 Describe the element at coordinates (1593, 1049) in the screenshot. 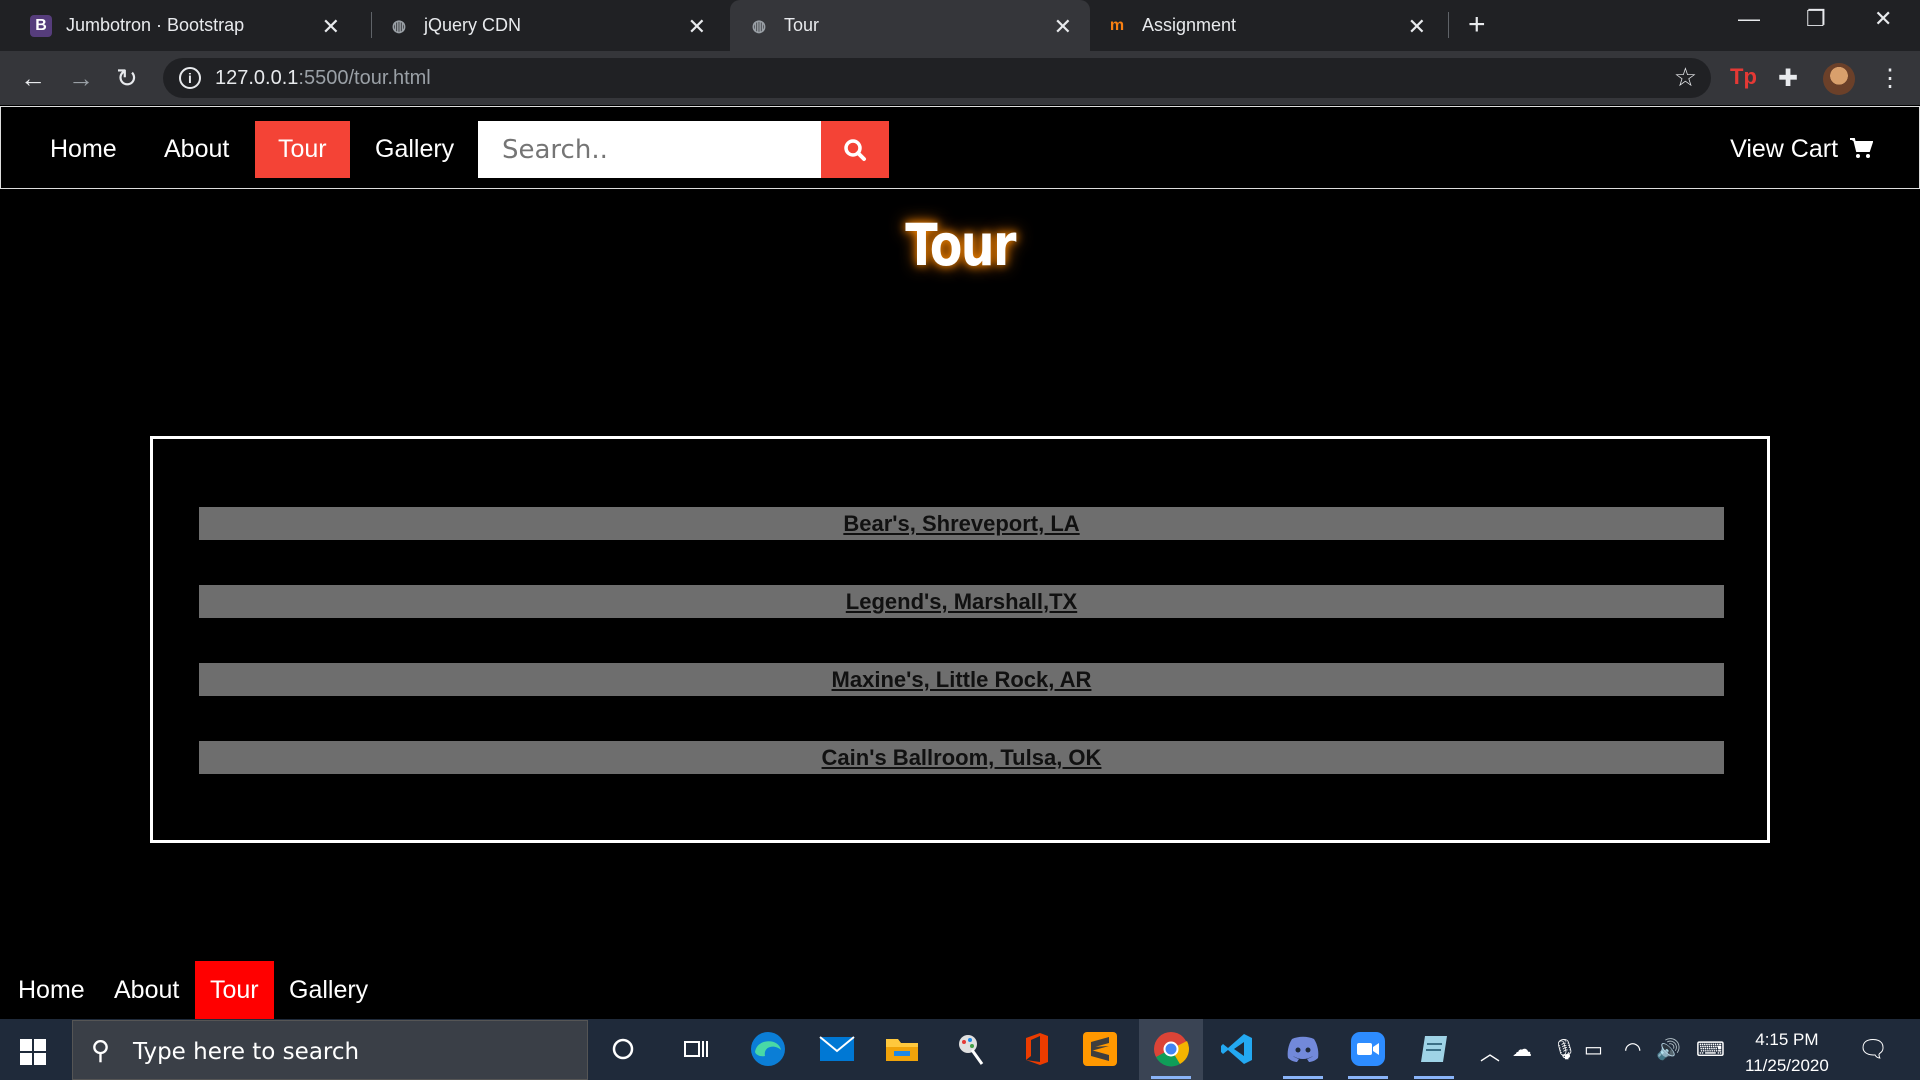

I see `battery-icon: ▭` at that location.